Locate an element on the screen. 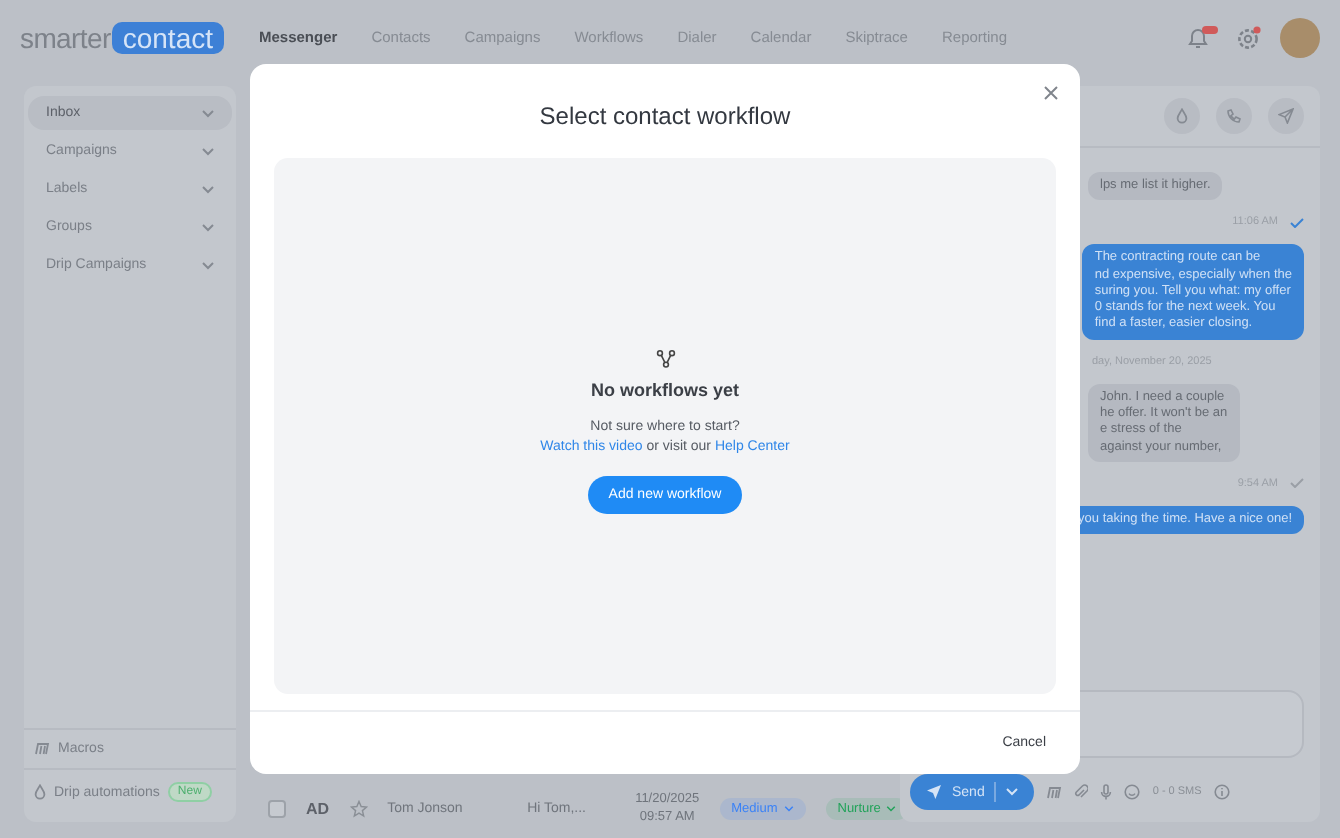 Image resolution: width=1340 pixels, height=838 pixels. contact-initials: AD is located at coordinates (318, 808).